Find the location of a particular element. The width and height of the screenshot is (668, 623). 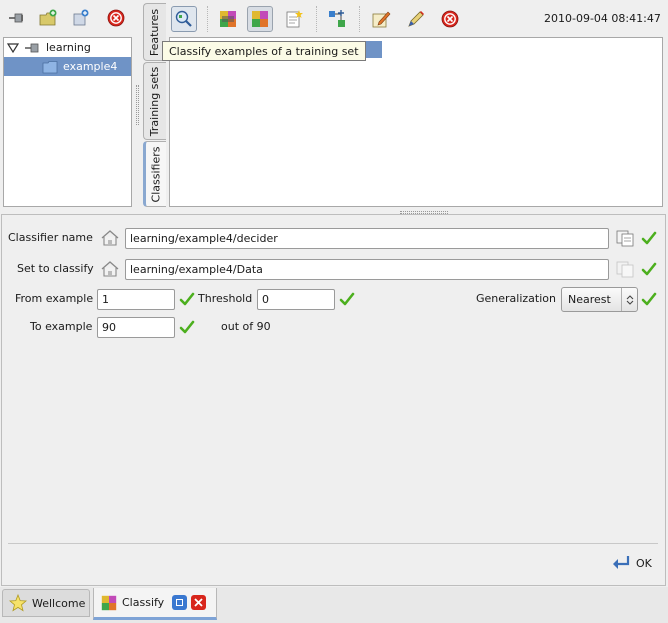

timestamp: 2010-09-04 08:41:47 is located at coordinates (602, 18).